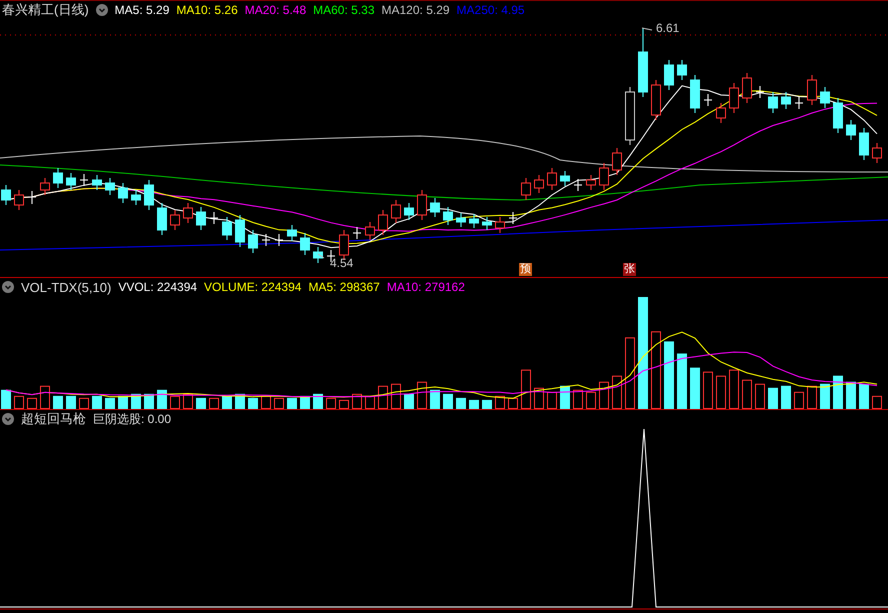 The height and width of the screenshot is (613, 888). I want to click on indicator-value: MA120: 5.29, so click(416, 10).